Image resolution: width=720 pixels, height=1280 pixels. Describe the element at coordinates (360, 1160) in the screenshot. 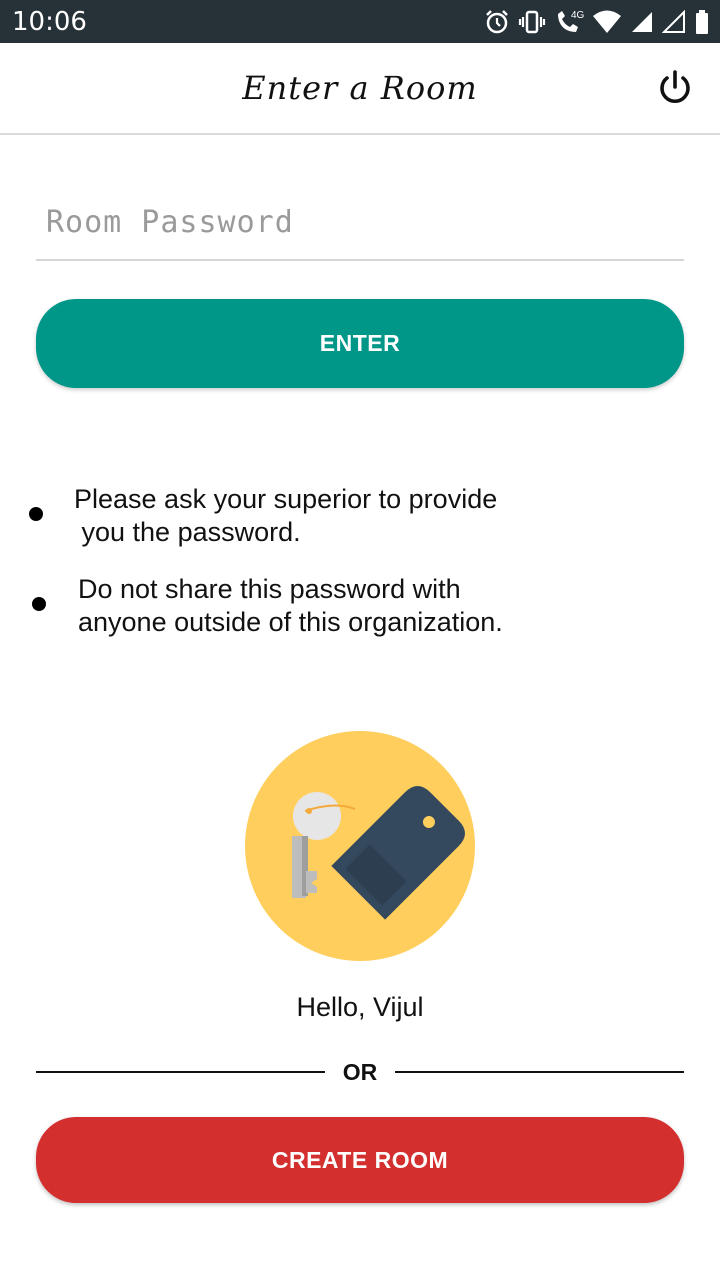

I see `create-room-button: CREATE ROOM` at that location.